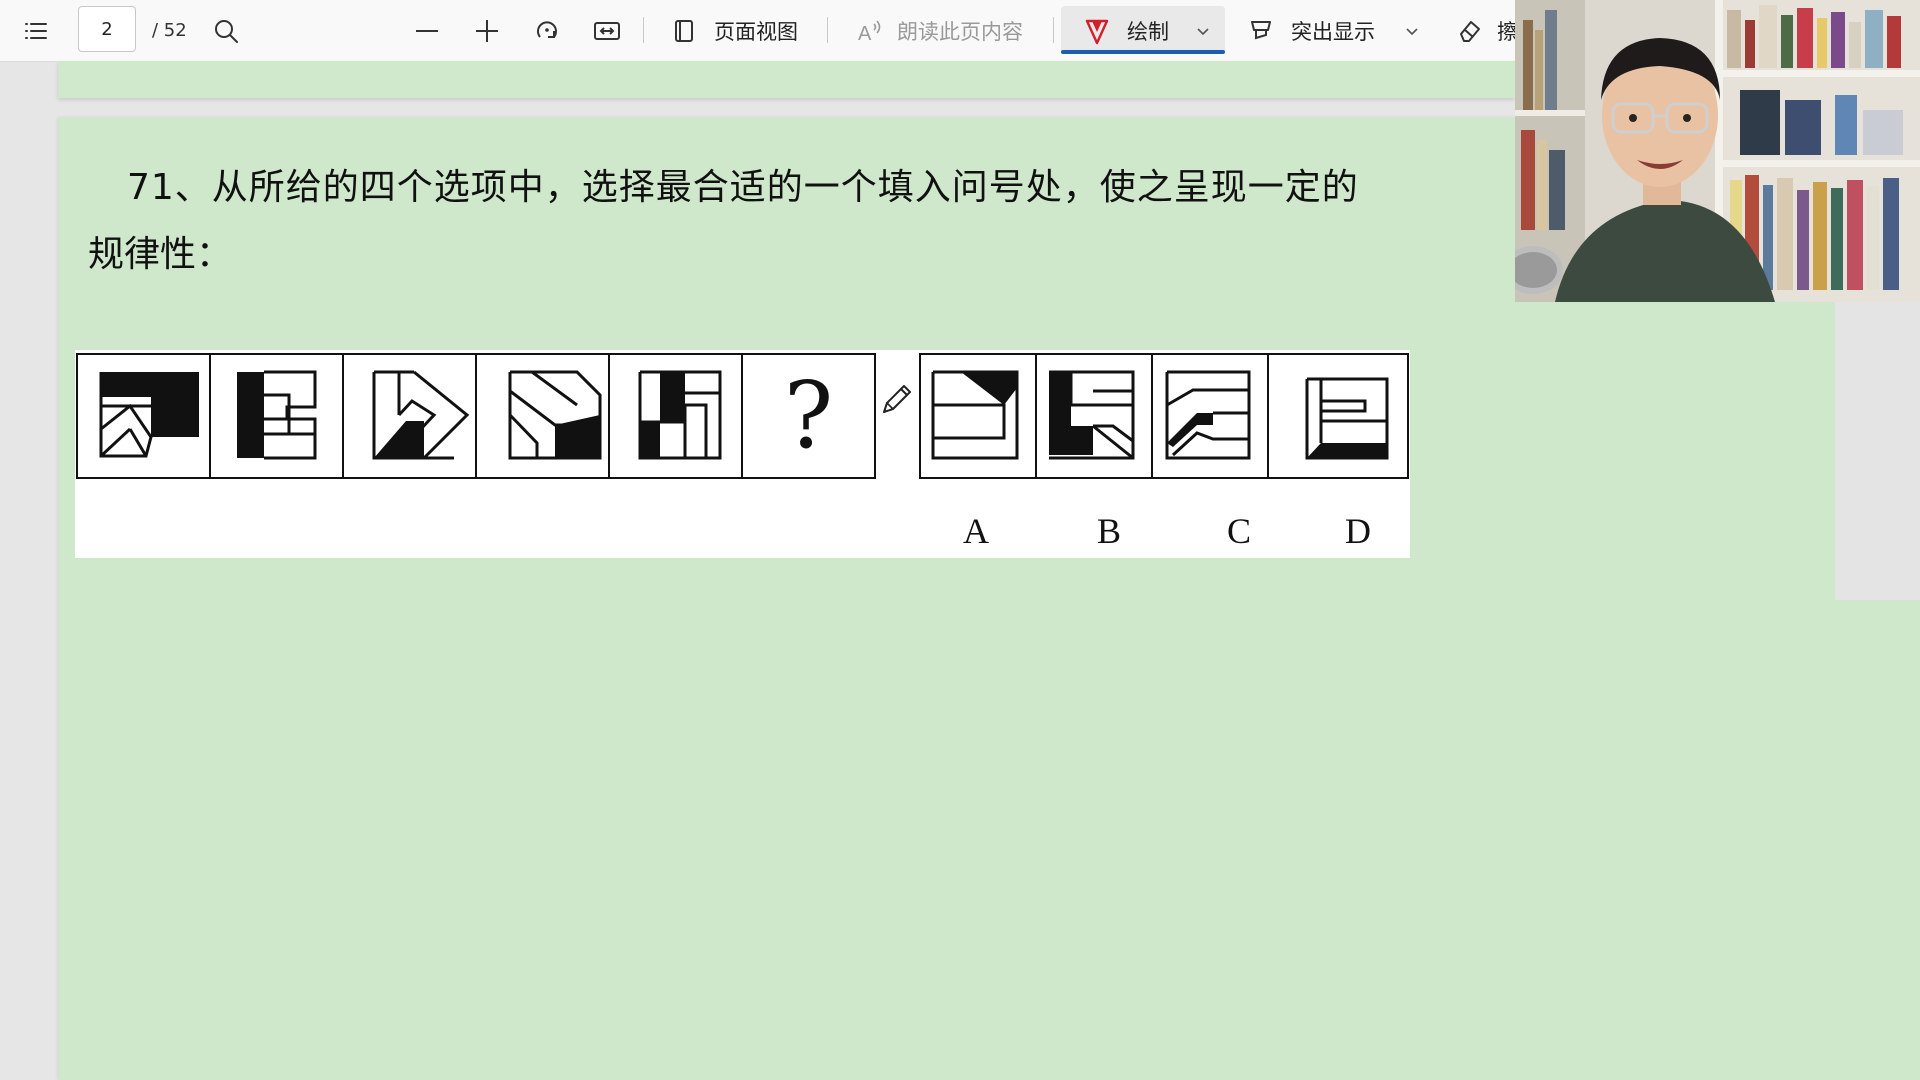 The image size is (1920, 1080). Describe the element at coordinates (1094, 416) in the screenshot. I see `option-figure-b` at that location.